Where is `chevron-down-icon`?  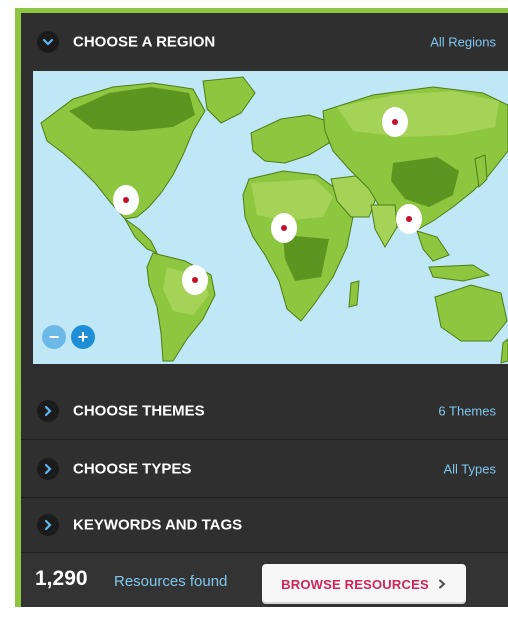
chevron-down-icon is located at coordinates (48, 42).